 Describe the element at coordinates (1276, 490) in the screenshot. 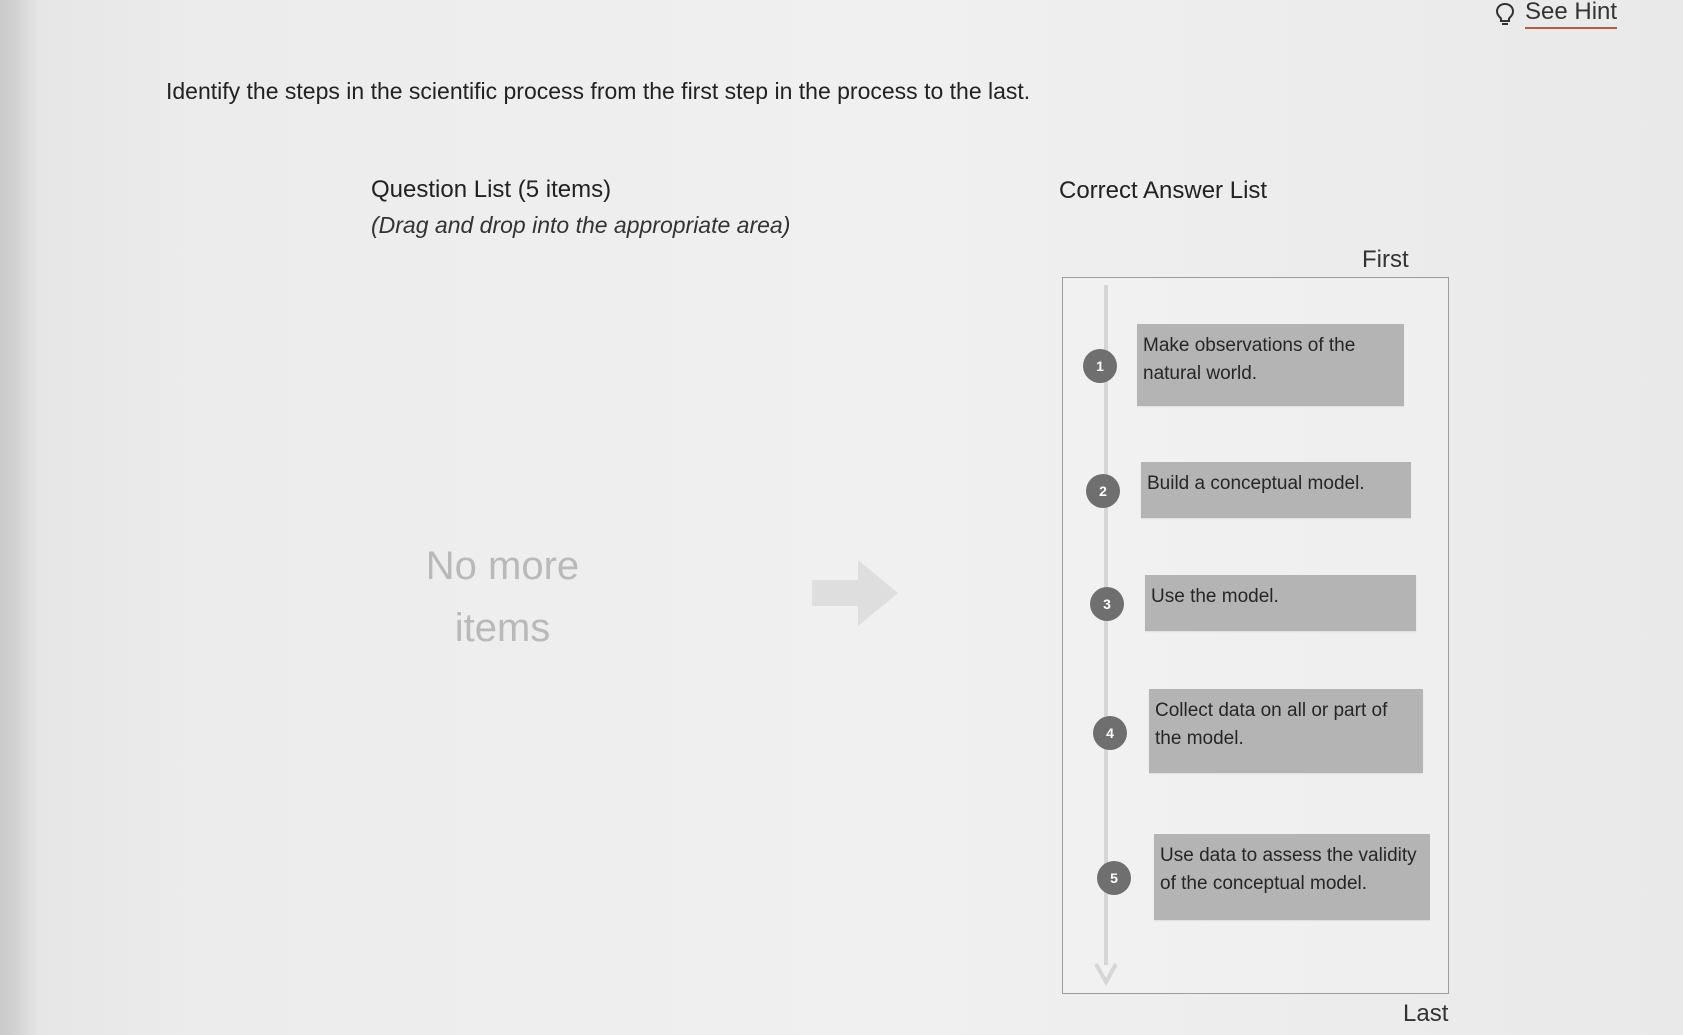

I see `answer-card-step-2: Build a conceptual model.` at that location.